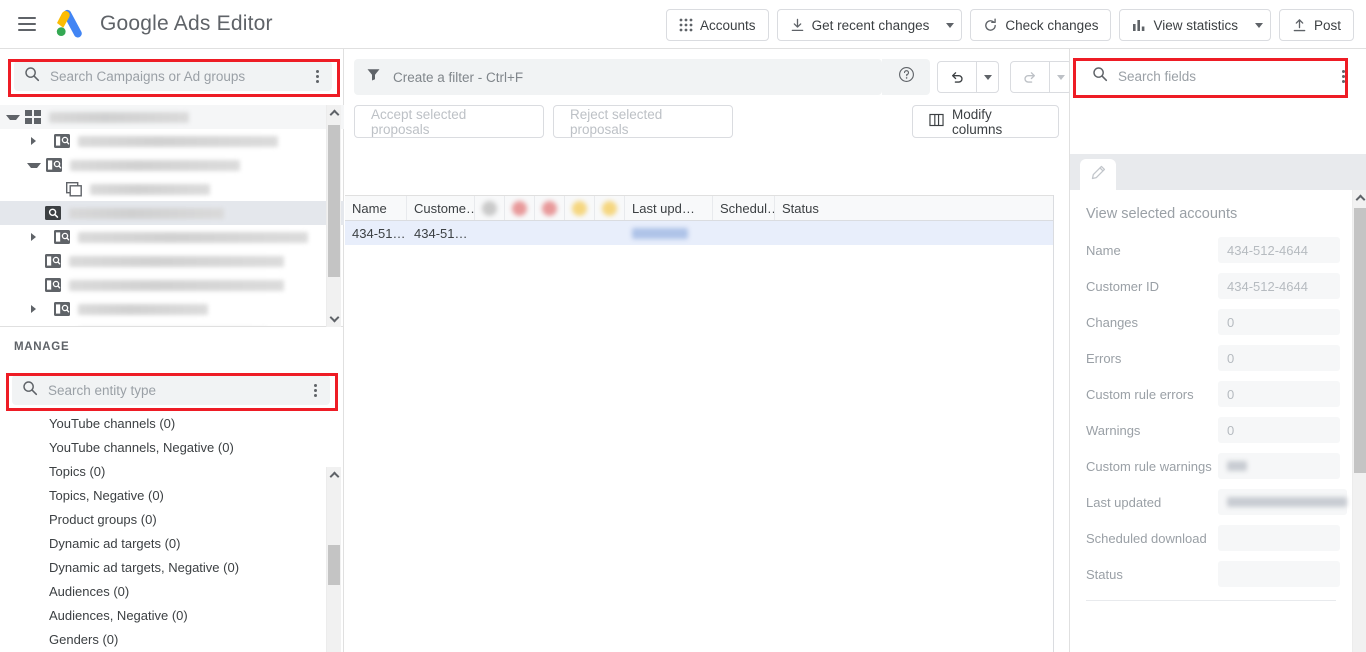  What do you see at coordinates (1226, 76) in the screenshot?
I see `fields-search-input` at bounding box center [1226, 76].